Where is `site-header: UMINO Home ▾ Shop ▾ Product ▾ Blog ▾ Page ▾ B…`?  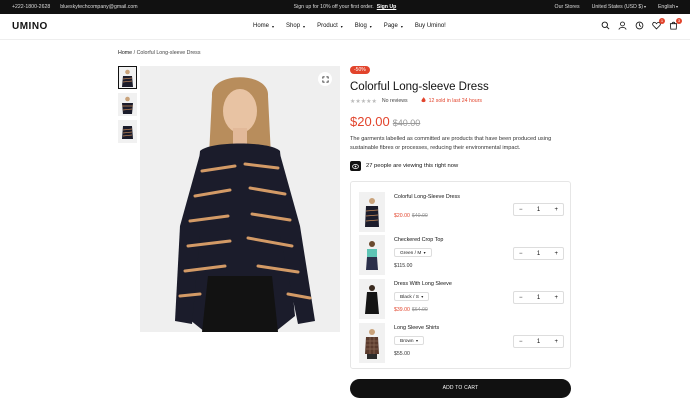 site-header: UMINO Home ▾ Shop ▾ Product ▾ Blog ▾ Page ▾ B… is located at coordinates (345, 27).